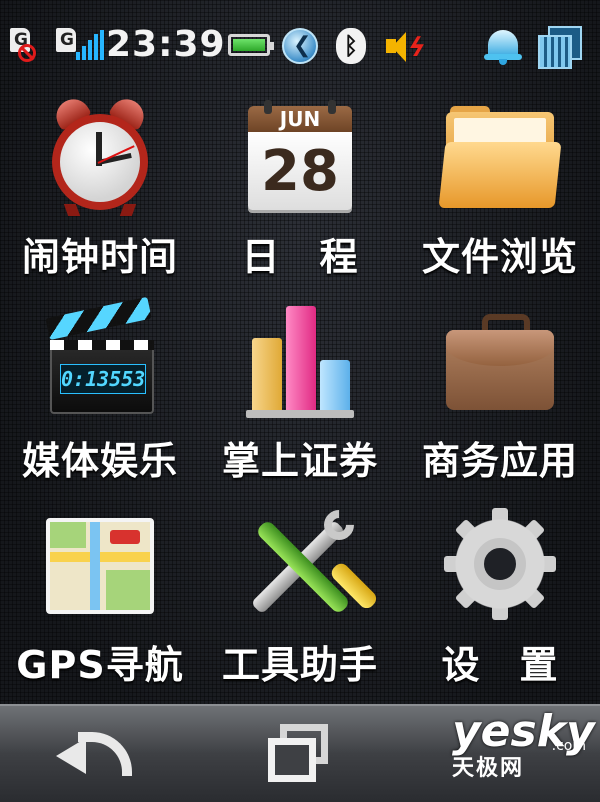 Image resolution: width=600 pixels, height=802 pixels. Describe the element at coordinates (251, 45) in the screenshot. I see `battery-icon` at that location.